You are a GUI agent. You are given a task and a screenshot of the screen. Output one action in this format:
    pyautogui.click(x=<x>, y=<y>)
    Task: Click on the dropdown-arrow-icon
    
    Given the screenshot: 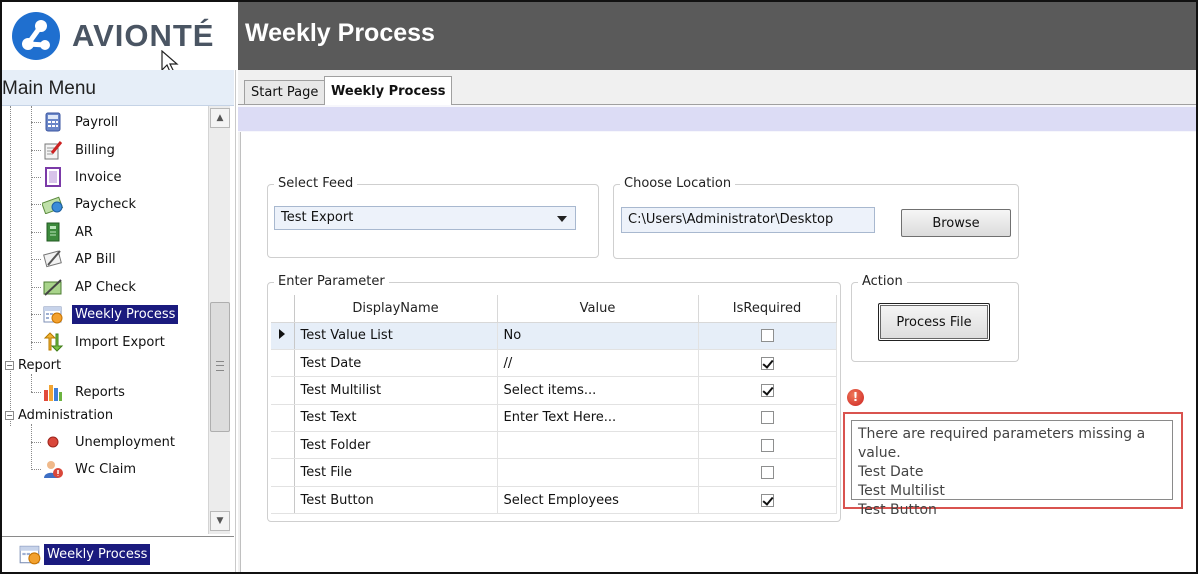 What is the action you would take?
    pyautogui.click(x=562, y=219)
    